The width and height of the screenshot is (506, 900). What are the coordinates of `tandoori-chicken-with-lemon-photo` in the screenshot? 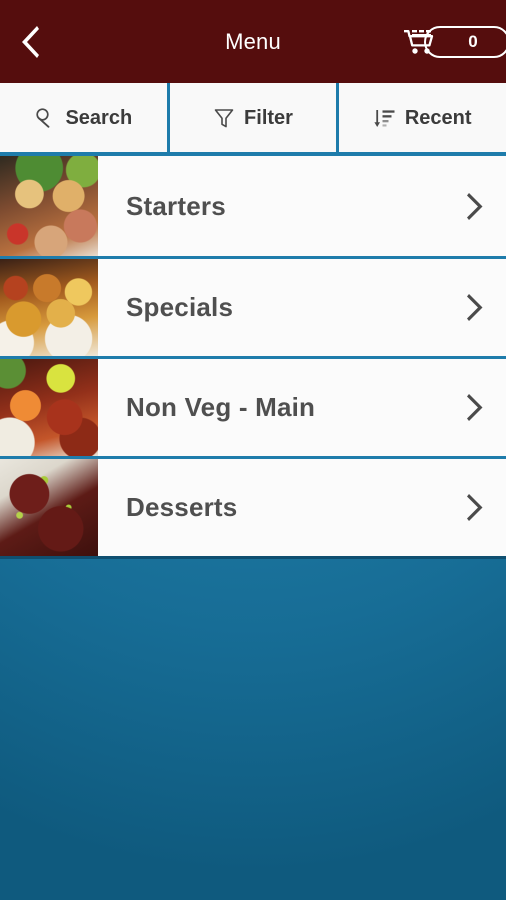 It's located at (49, 407).